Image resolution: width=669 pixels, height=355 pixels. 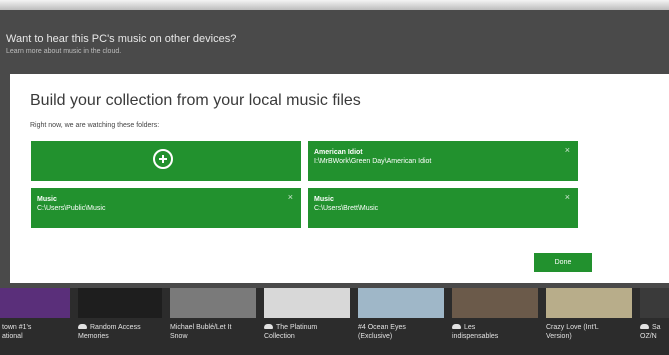 What do you see at coordinates (304, 332) in the screenshot?
I see `album-caption: The Platinum Collection` at bounding box center [304, 332].